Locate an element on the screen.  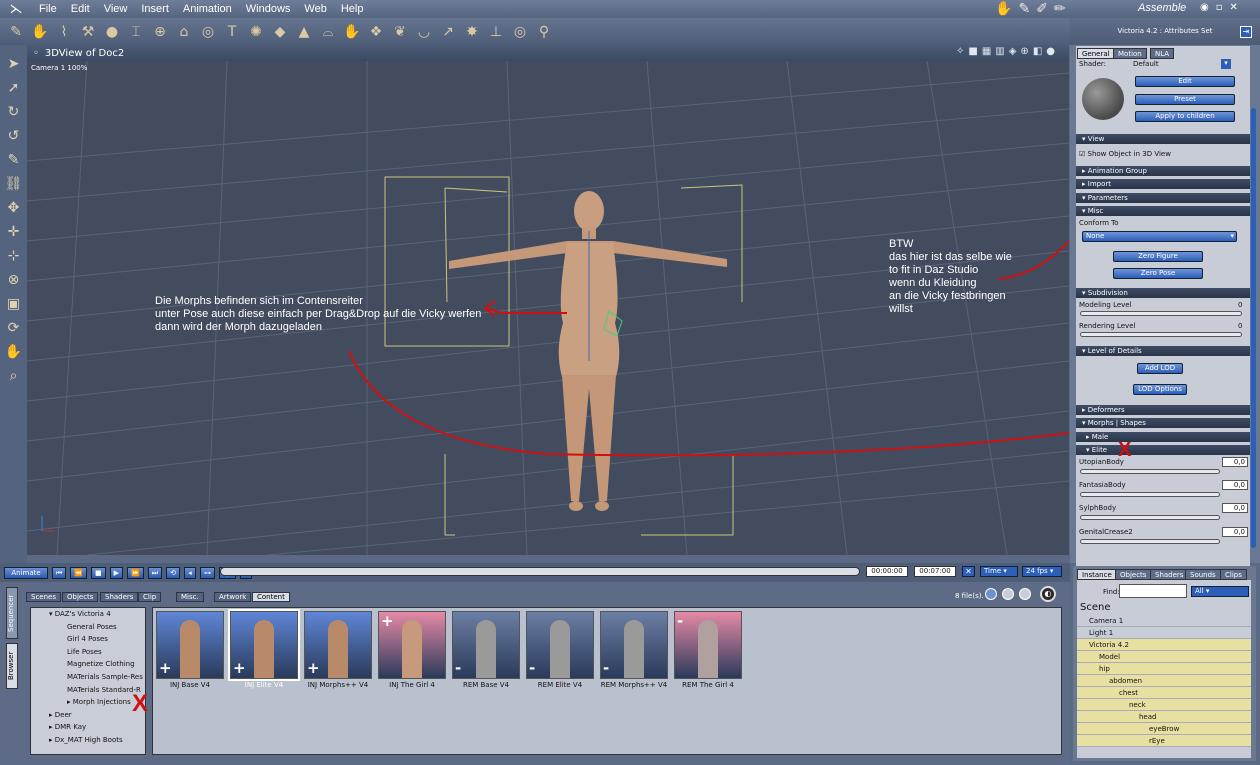
morph-sylph-value: 0,0 is located at coordinates (1235, 508).